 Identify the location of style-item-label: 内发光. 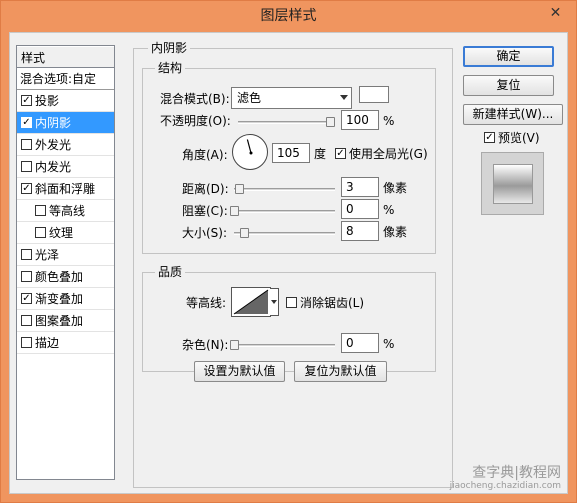
(53, 167).